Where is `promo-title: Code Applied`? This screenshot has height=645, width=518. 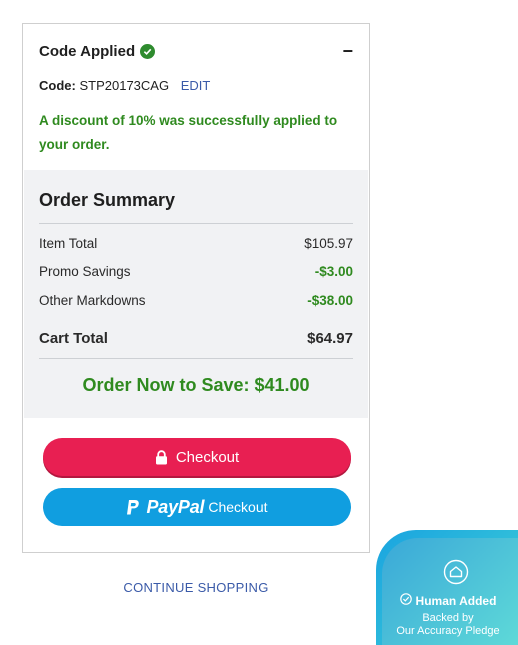
promo-title: Code Applied is located at coordinates (97, 51).